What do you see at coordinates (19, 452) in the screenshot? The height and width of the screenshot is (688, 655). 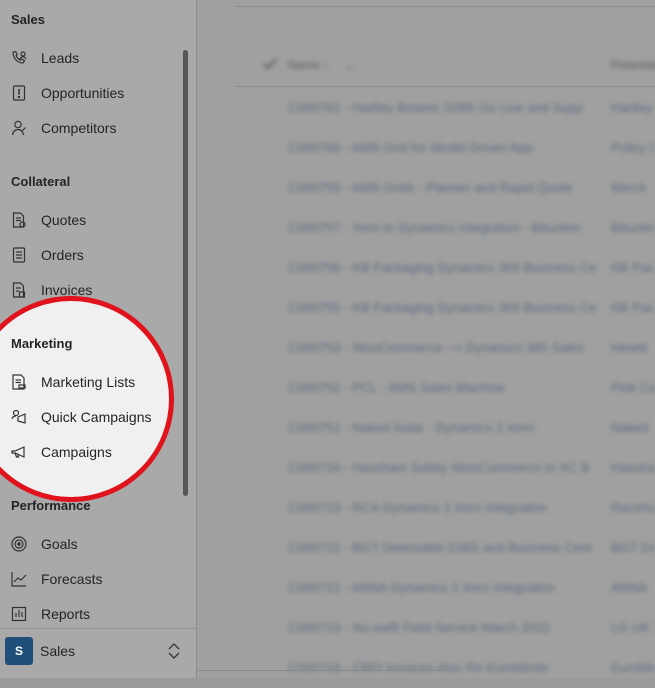 I see `megaphone-icon` at bounding box center [19, 452].